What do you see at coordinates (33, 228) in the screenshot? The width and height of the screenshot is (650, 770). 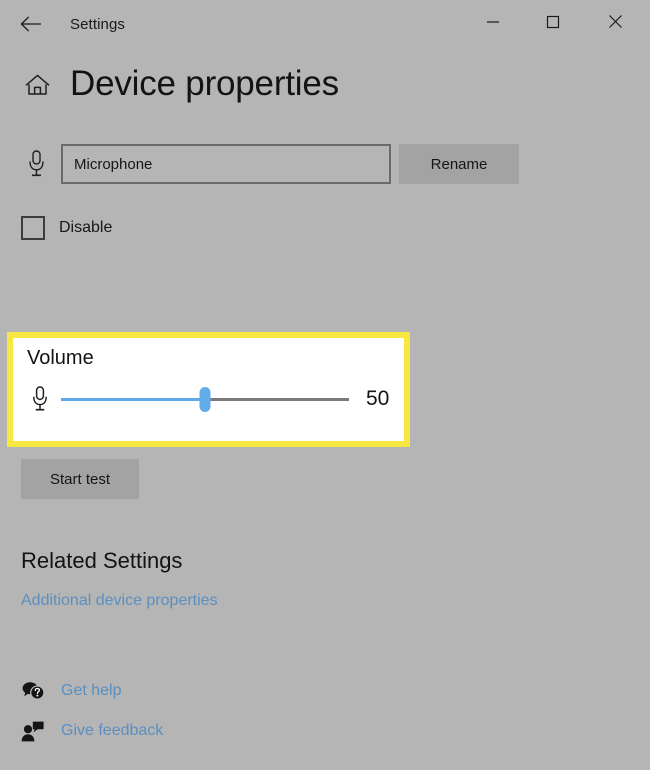 I see `disable-checkbox` at bounding box center [33, 228].